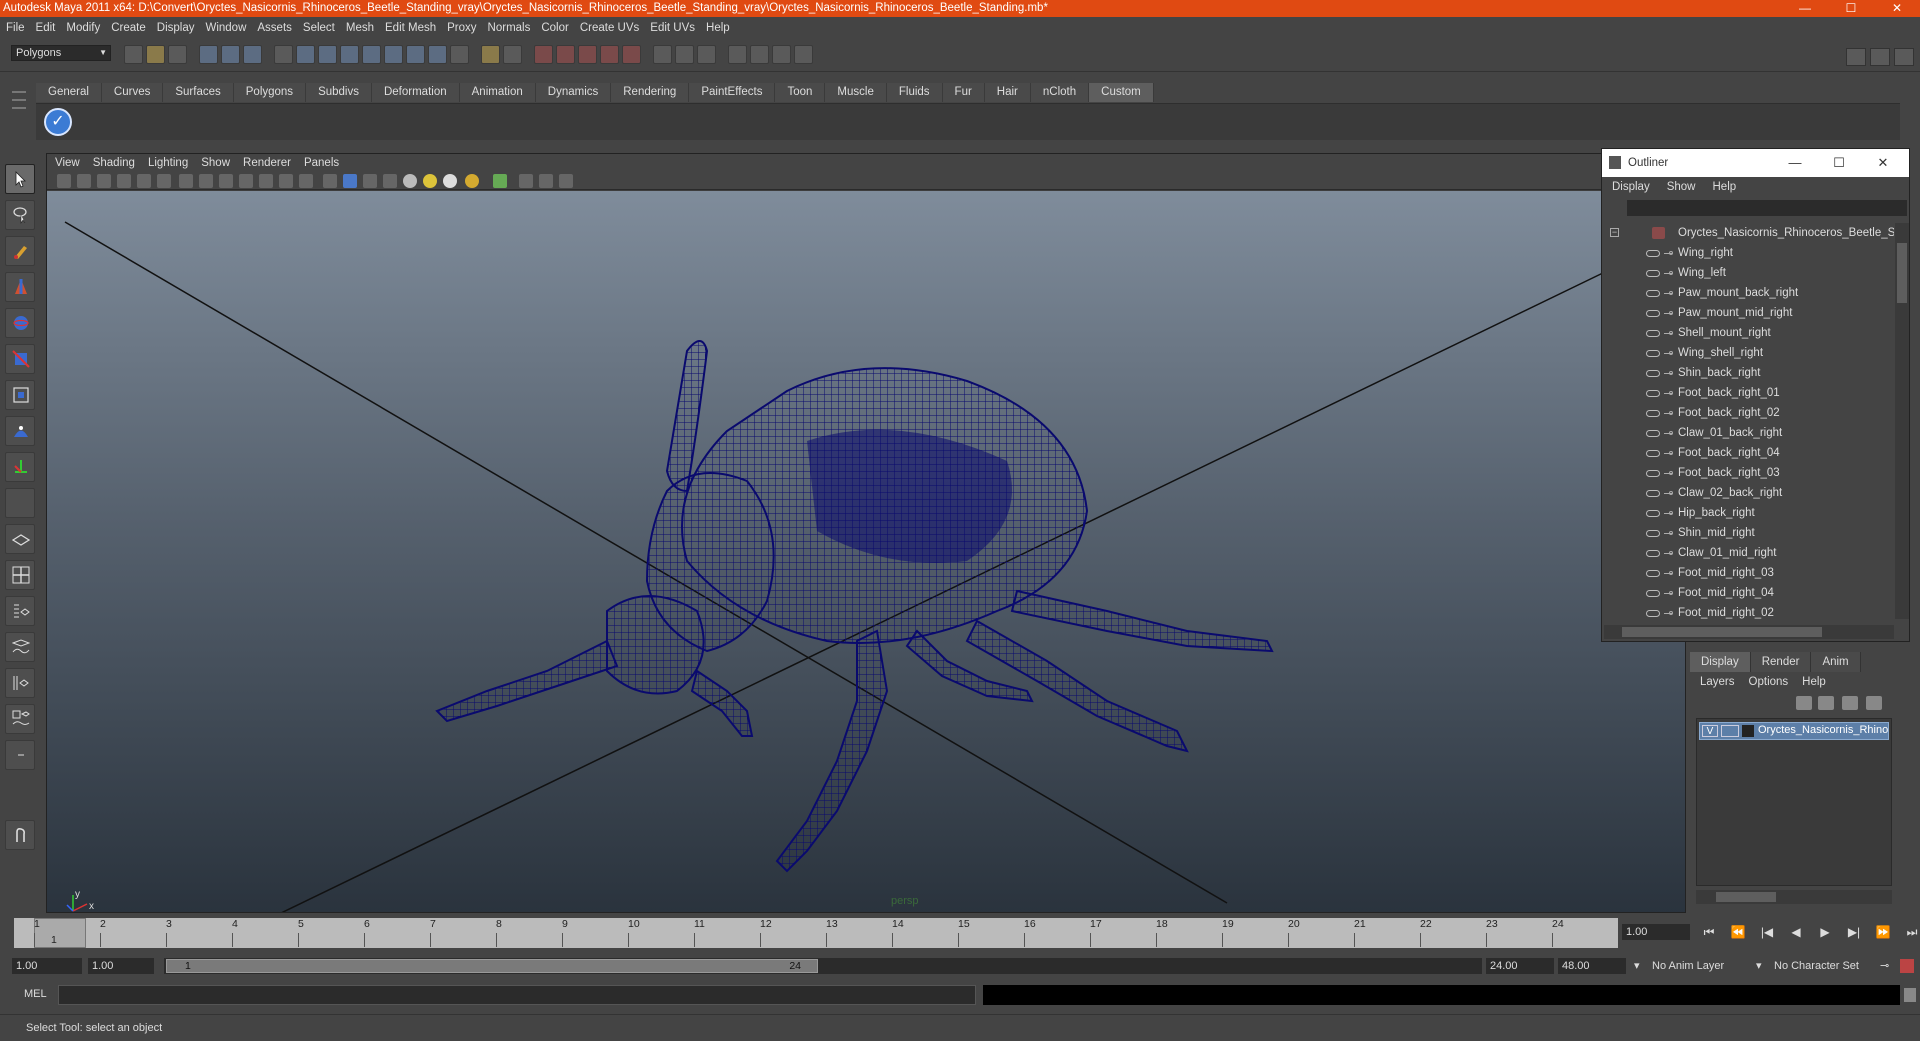 Image resolution: width=1920 pixels, height=1041 pixels. Describe the element at coordinates (61, 53) in the screenshot. I see `menu-set-select: Polygons ▼` at that location.